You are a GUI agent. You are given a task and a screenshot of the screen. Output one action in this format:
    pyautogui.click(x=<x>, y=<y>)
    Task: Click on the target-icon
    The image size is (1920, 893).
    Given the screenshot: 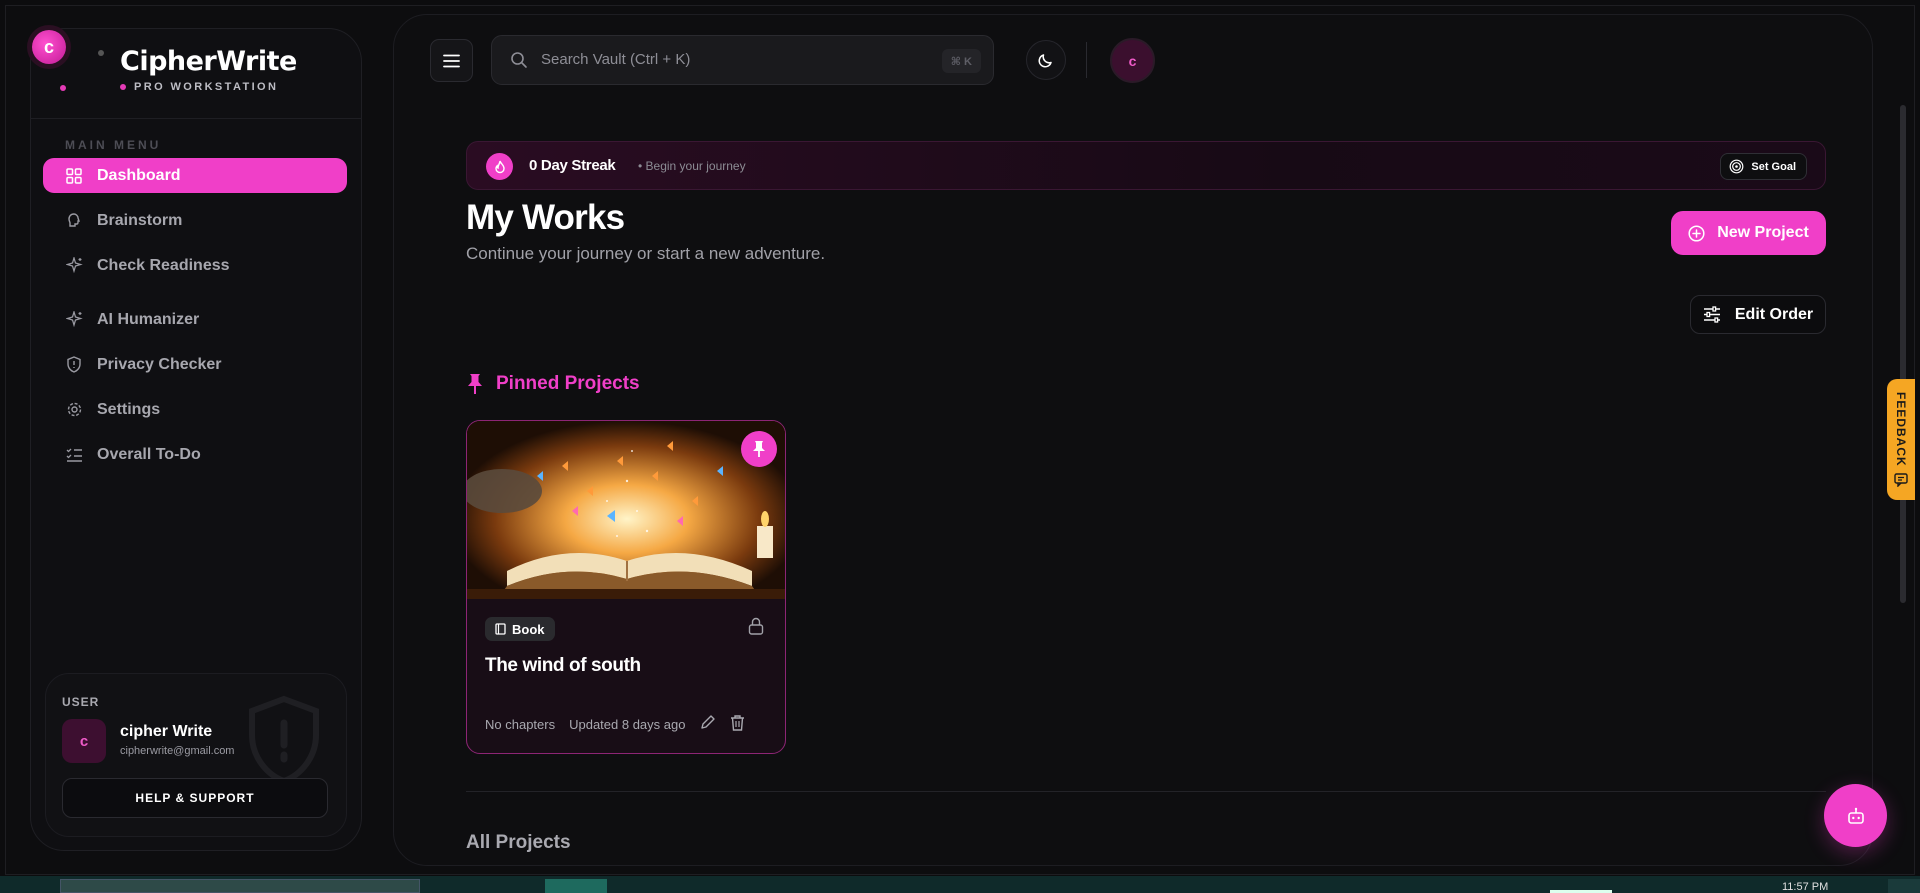 What is the action you would take?
    pyautogui.click(x=1736, y=166)
    